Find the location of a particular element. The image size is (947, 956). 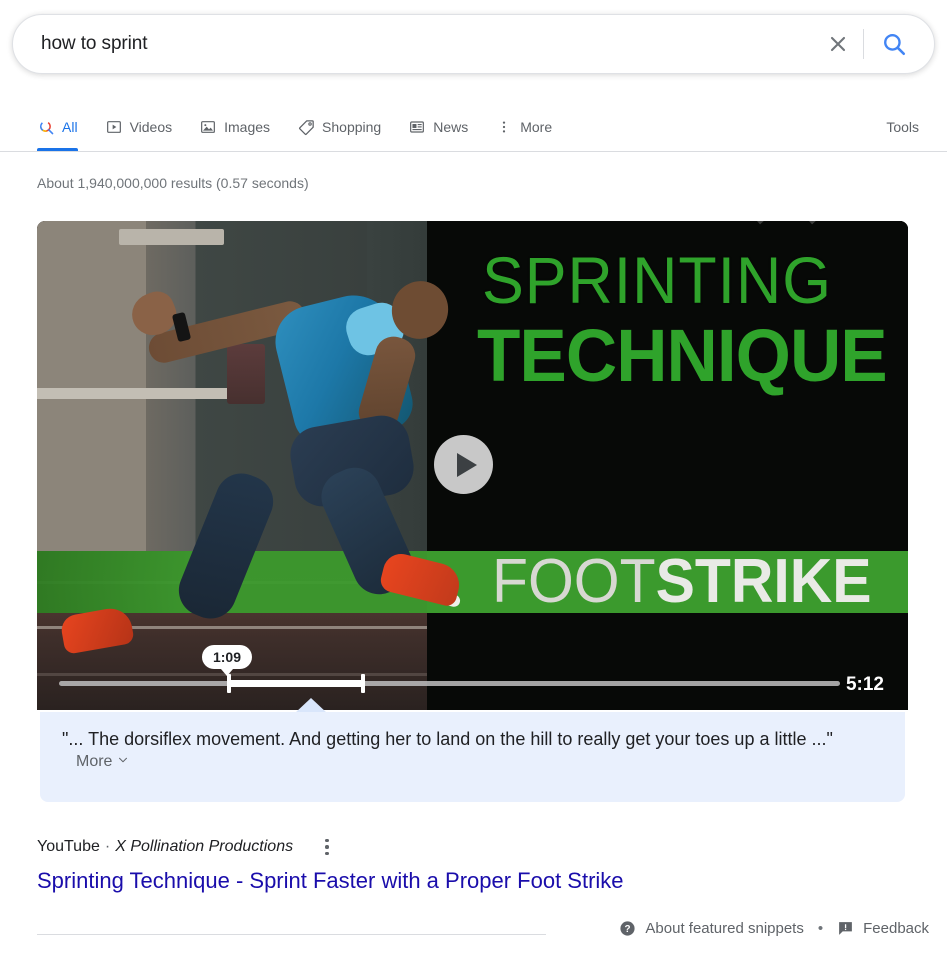

search-bar-container is located at coordinates (473, 44).